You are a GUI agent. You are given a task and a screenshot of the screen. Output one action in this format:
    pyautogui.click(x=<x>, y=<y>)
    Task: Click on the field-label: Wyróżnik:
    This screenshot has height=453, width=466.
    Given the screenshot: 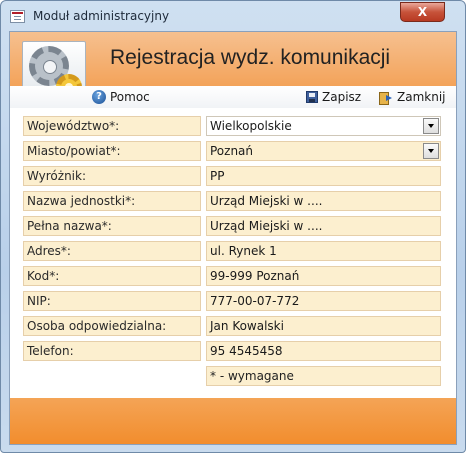 What is the action you would take?
    pyautogui.click(x=112, y=176)
    